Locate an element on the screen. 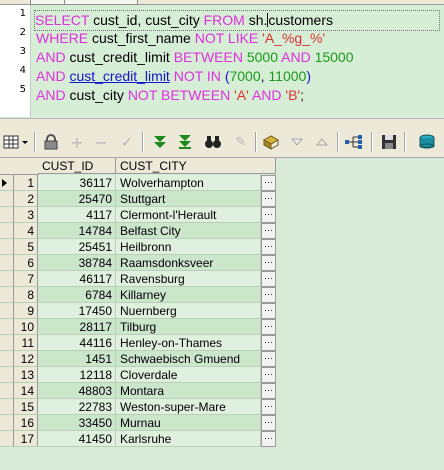 The height and width of the screenshot is (470, 444). table-row: 8 6784 Killarney ··· is located at coordinates (138, 295).